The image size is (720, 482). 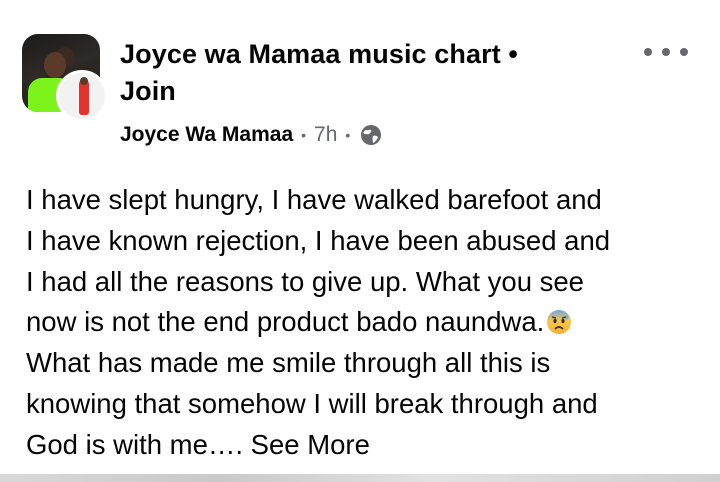 I want to click on avatar-group, so click(x=66, y=78).